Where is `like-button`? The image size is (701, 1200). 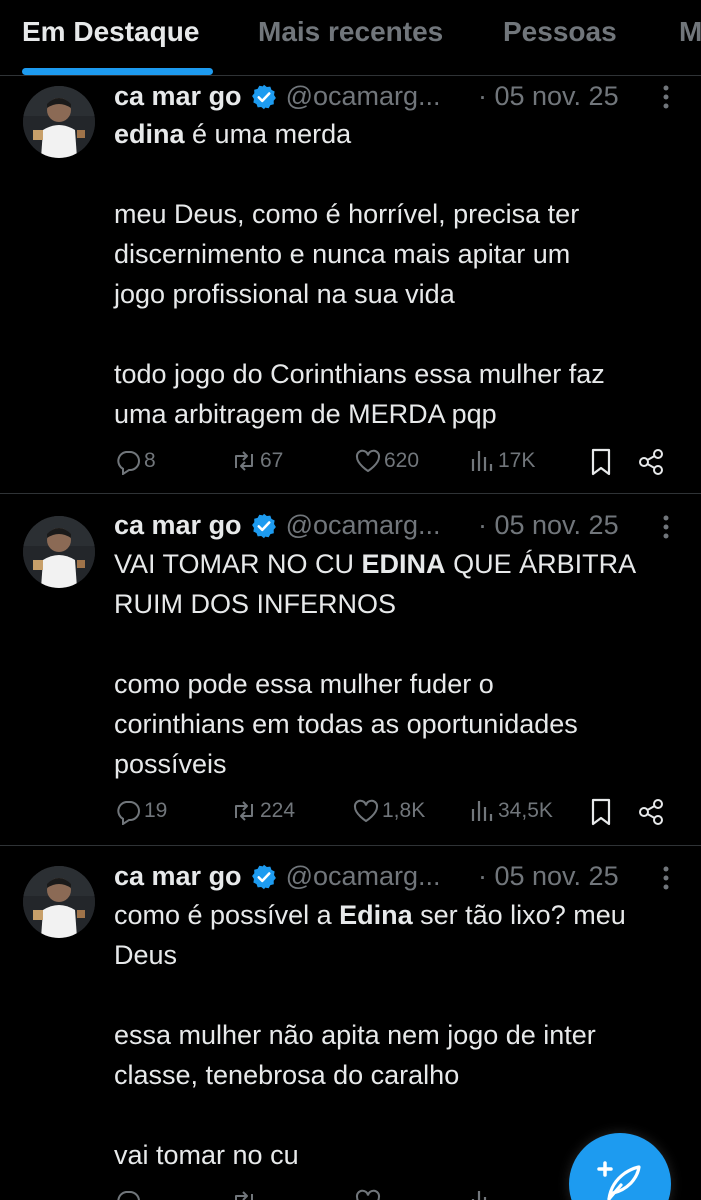 like-button is located at coordinates (369, 1193).